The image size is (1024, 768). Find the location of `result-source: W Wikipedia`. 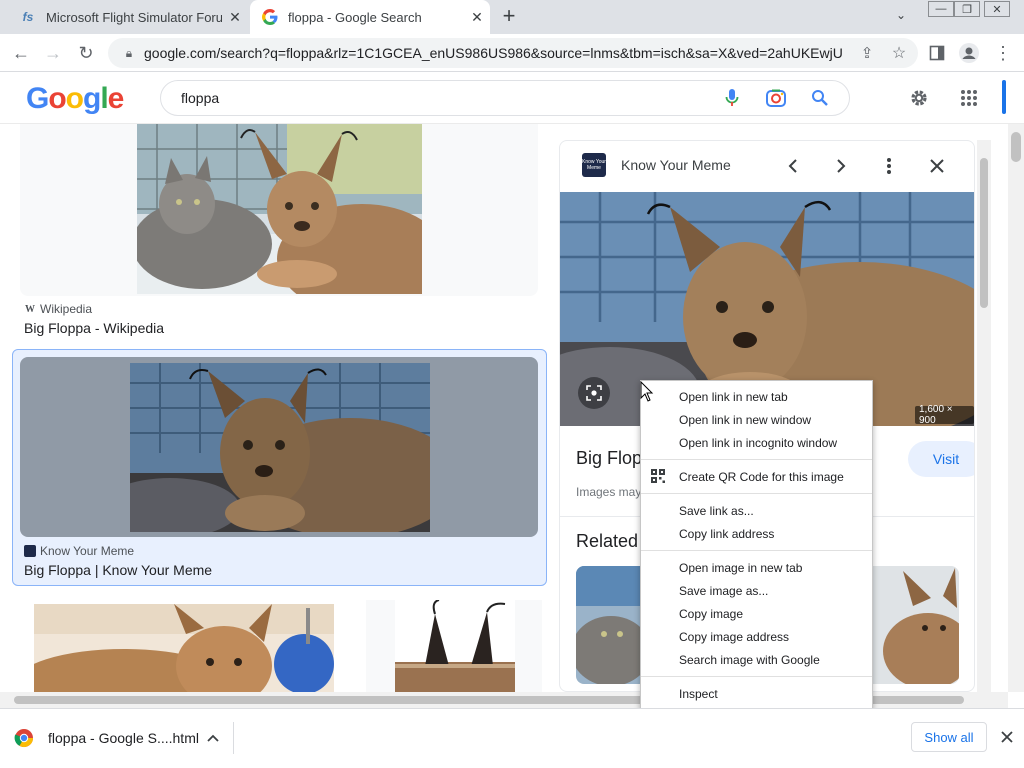

result-source: W Wikipedia is located at coordinates (58, 309).